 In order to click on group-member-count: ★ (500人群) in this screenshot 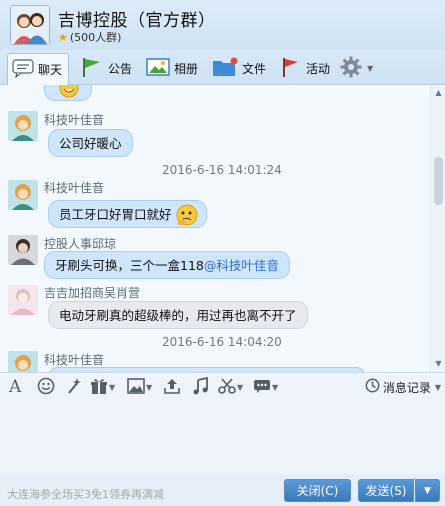, I will do `click(89, 37)`.